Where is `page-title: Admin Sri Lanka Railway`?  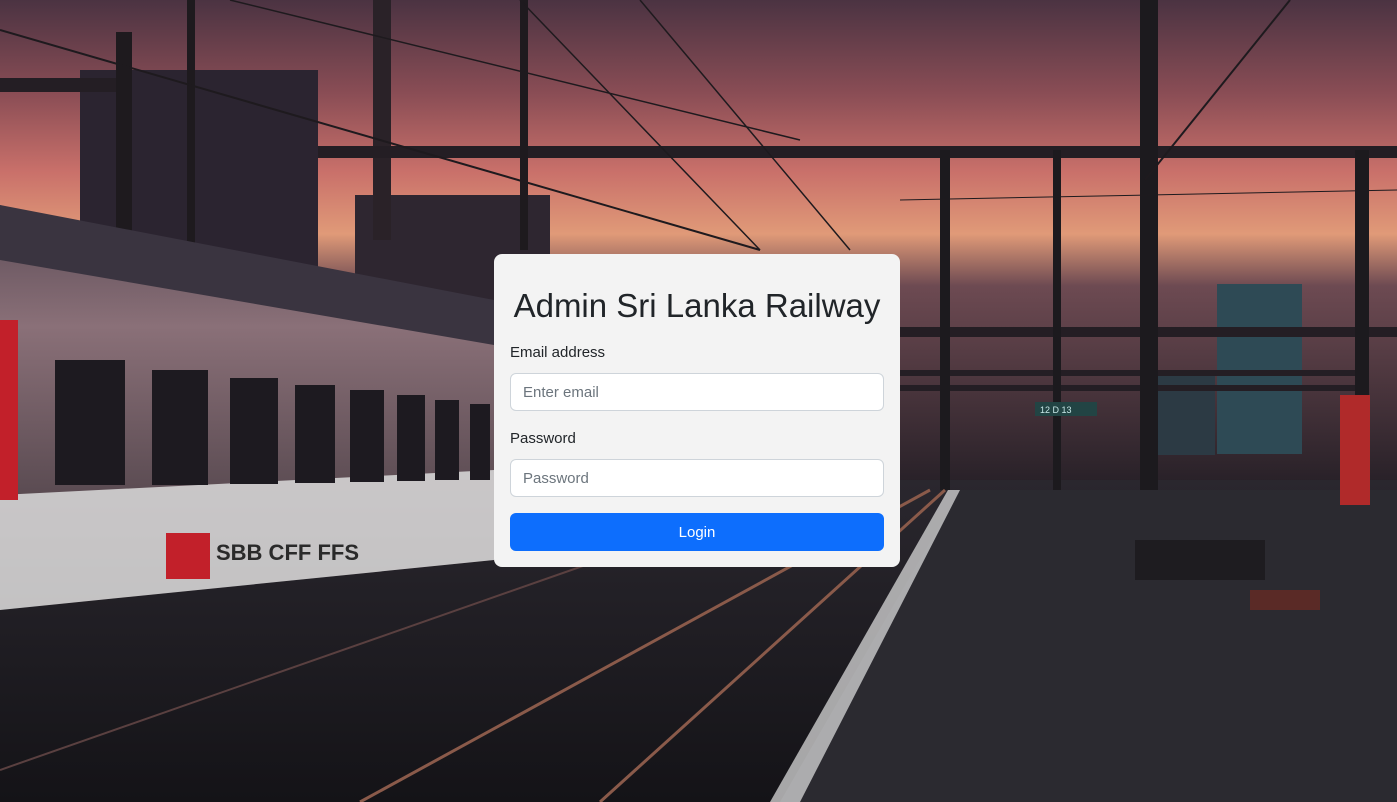 page-title: Admin Sri Lanka Railway is located at coordinates (697, 305).